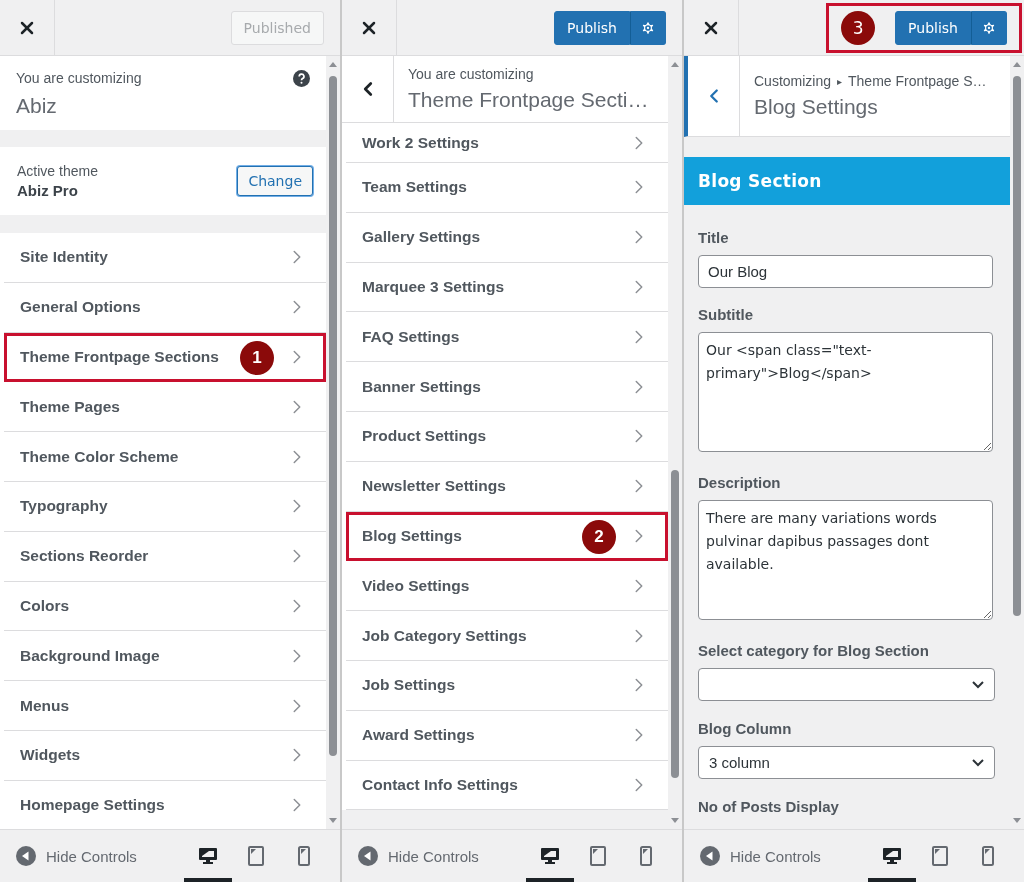 Image resolution: width=1024 pixels, height=882 pixels. Describe the element at coordinates (816, 107) in the screenshot. I see `section-title: Blog Settings` at that location.